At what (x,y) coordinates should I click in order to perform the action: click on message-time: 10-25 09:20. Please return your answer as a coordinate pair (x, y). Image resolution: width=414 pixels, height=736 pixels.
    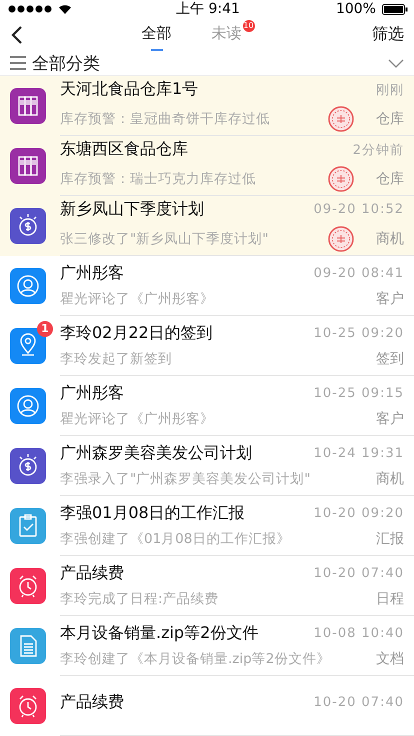
    Looking at the image, I should click on (359, 333).